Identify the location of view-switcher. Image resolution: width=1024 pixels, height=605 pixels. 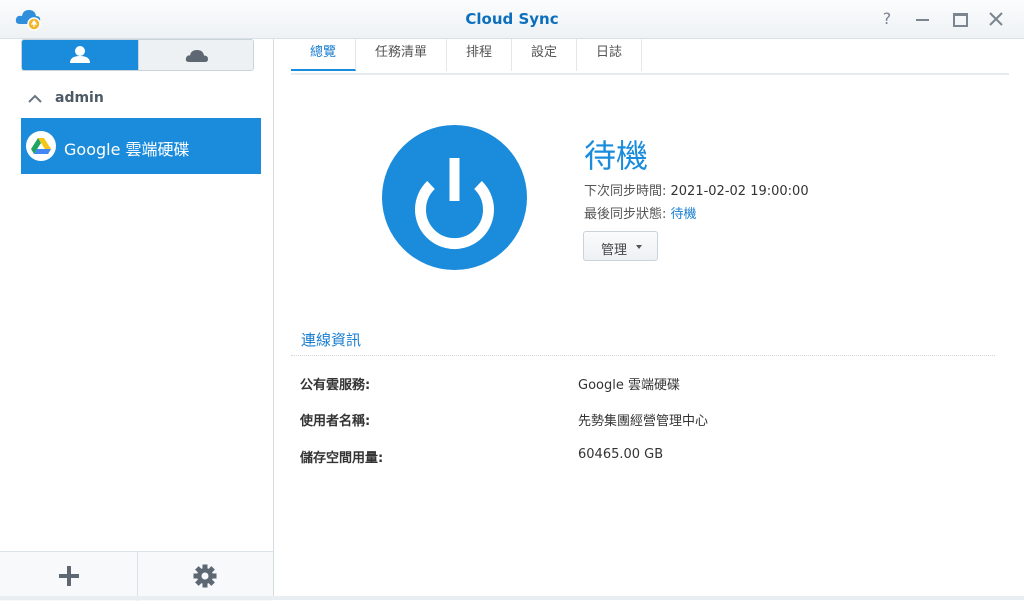
(137, 55).